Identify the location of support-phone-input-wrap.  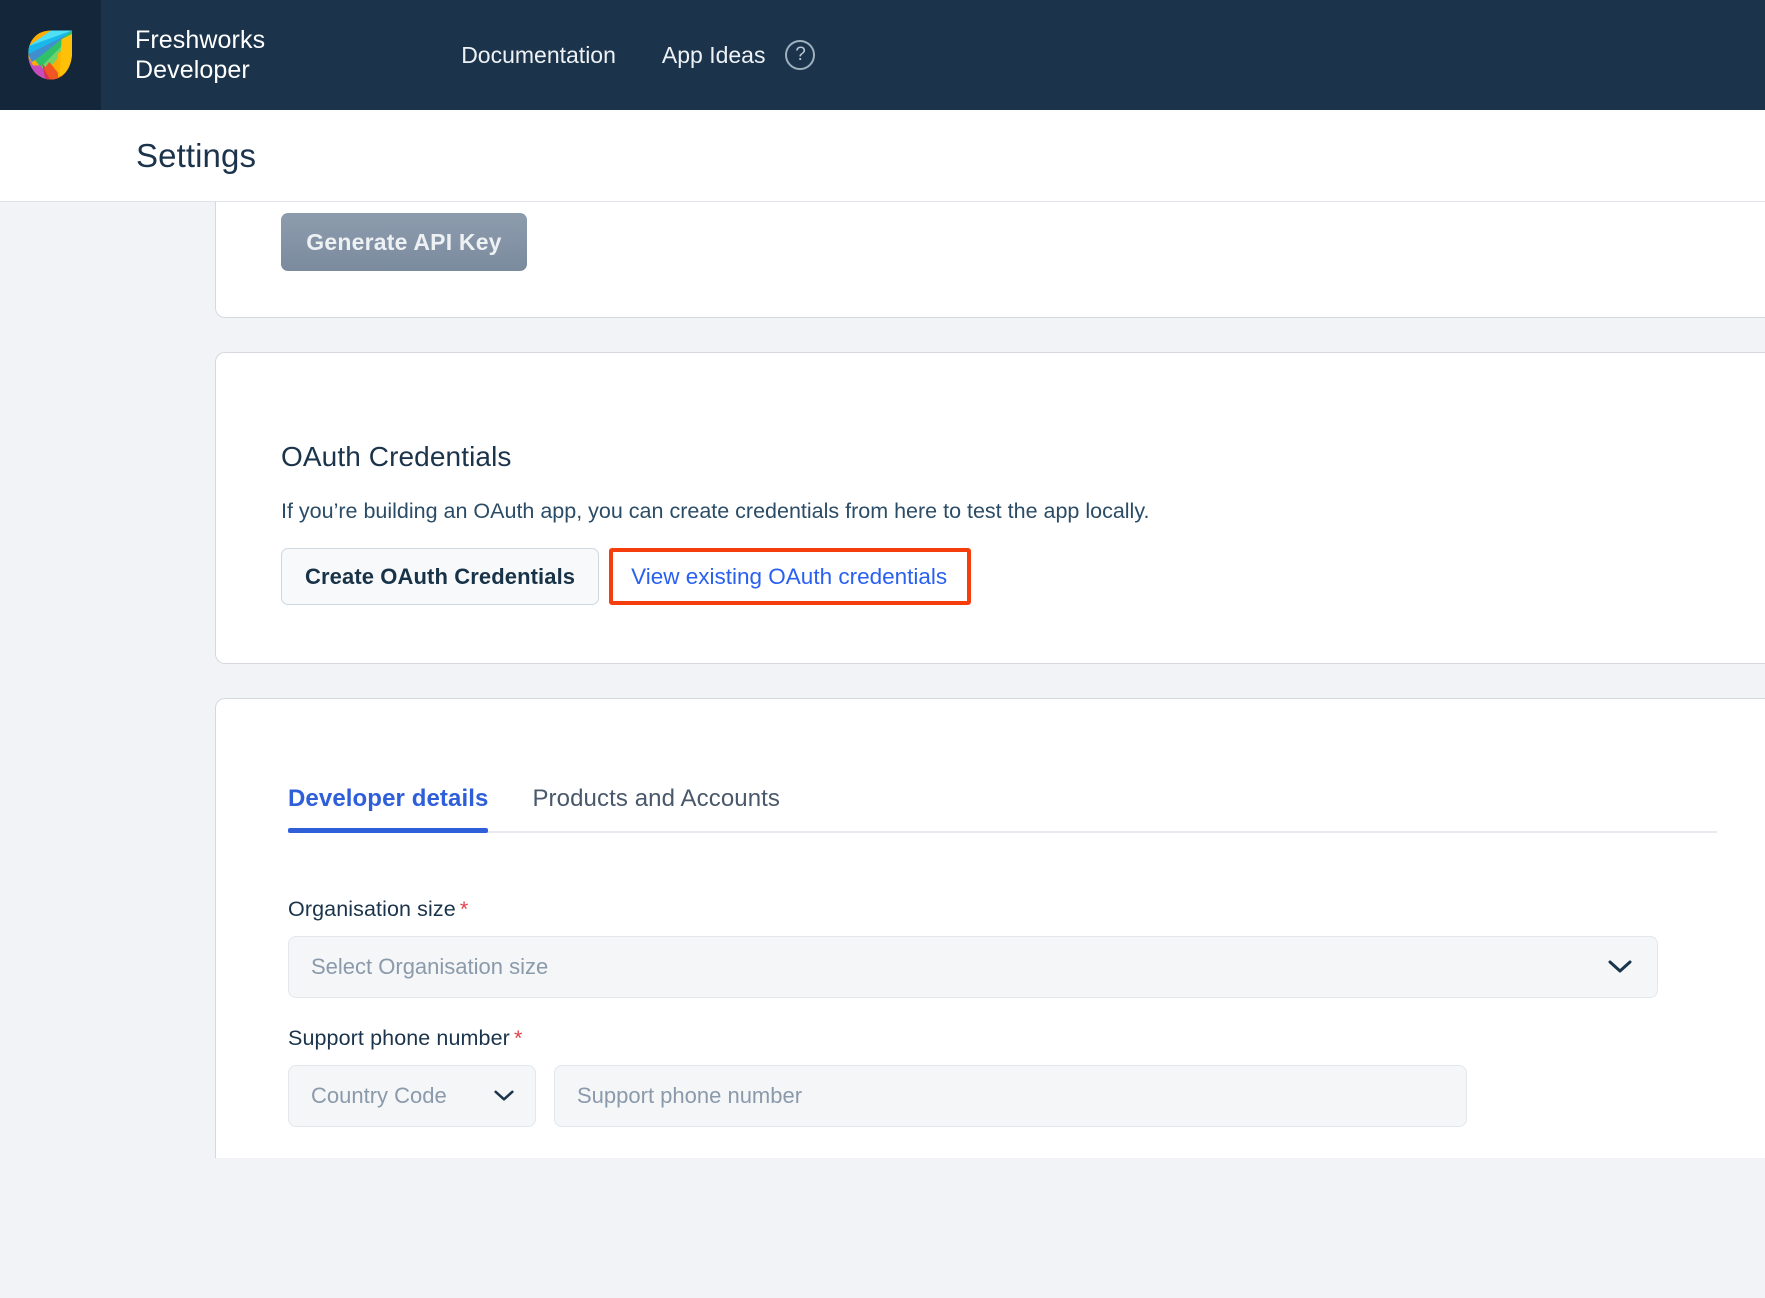
(1010, 1096).